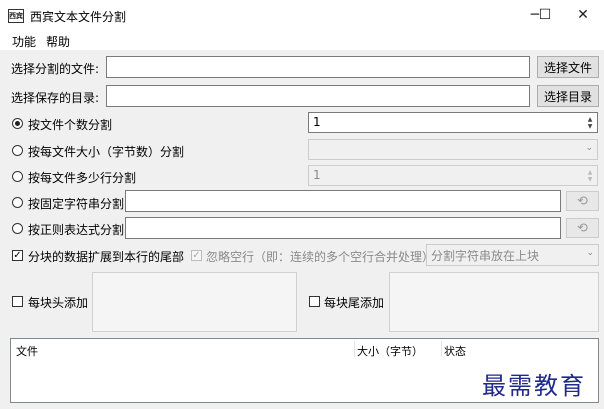  Describe the element at coordinates (106, 257) in the screenshot. I see `extend-label: 分块的数据扩展到本行的尾部` at that location.